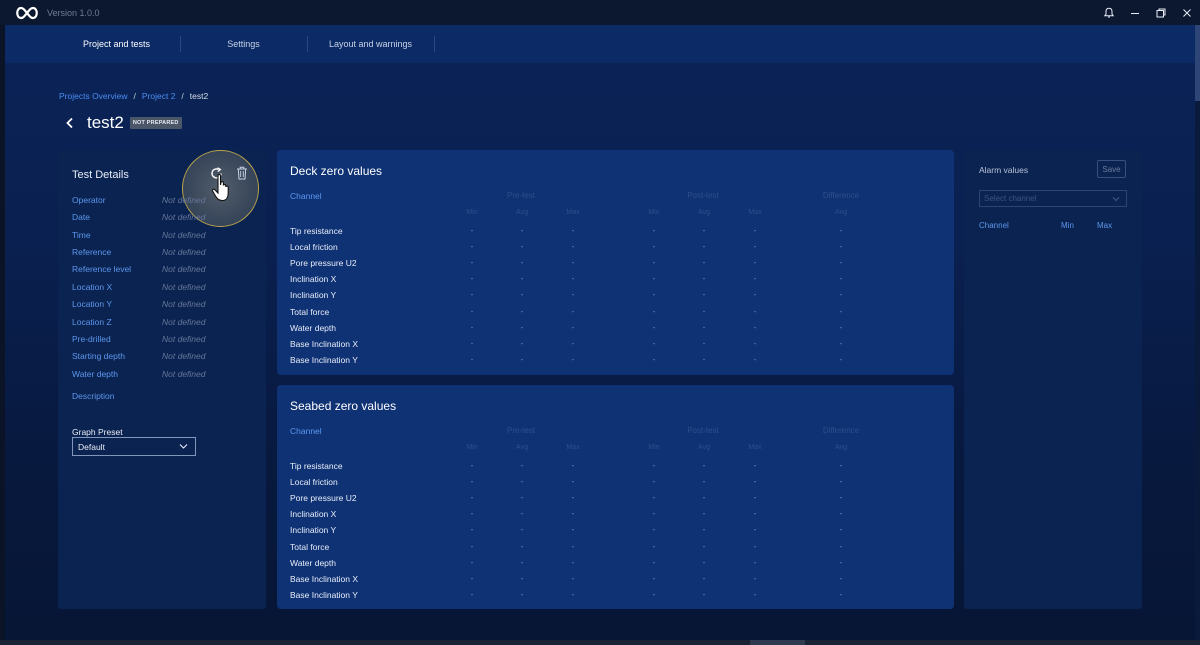 The width and height of the screenshot is (1200, 645). I want to click on pre-test-header: Pre-test, so click(520, 195).